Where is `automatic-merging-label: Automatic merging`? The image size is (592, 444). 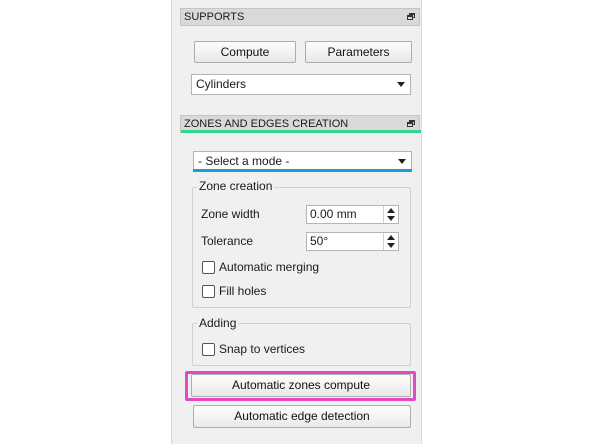 automatic-merging-label: Automatic merging is located at coordinates (269, 267).